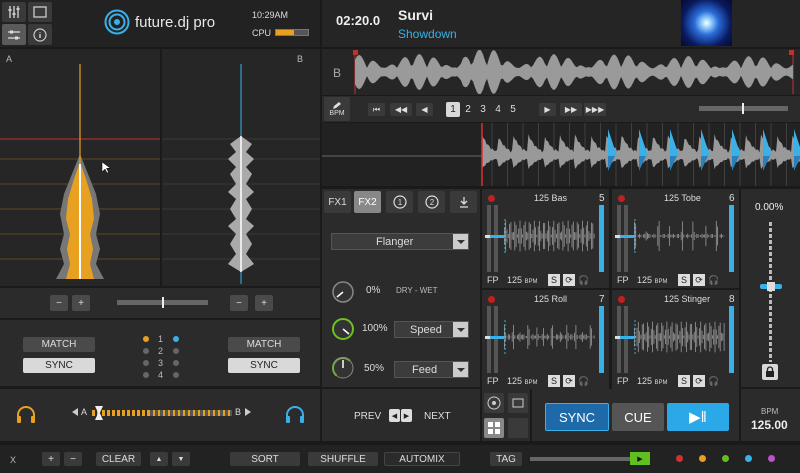 The height and width of the screenshot is (473, 800). Describe the element at coordinates (706, 23) in the screenshot. I see `album-art` at that location.